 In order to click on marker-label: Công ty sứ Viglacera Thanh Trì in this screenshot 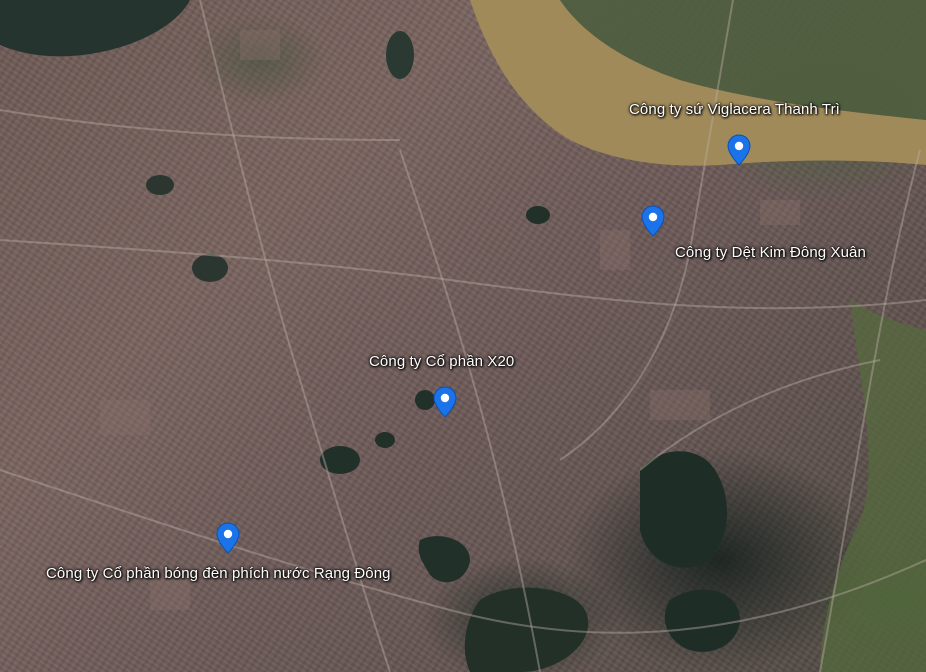, I will do `click(734, 109)`.